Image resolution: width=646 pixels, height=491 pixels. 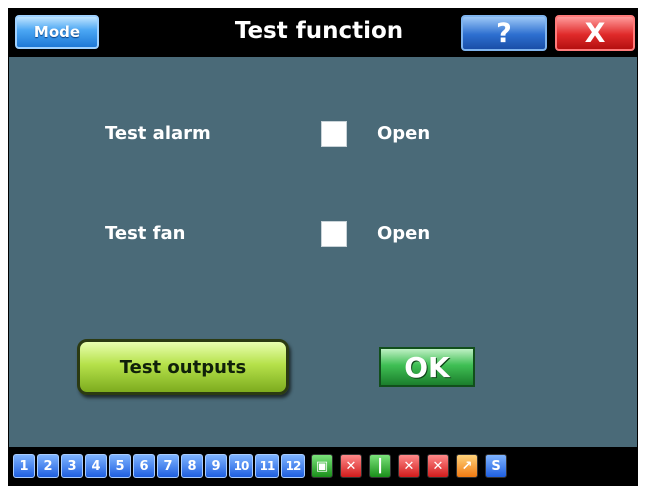 What do you see at coordinates (496, 466) in the screenshot?
I see `status-s-icon: S` at bounding box center [496, 466].